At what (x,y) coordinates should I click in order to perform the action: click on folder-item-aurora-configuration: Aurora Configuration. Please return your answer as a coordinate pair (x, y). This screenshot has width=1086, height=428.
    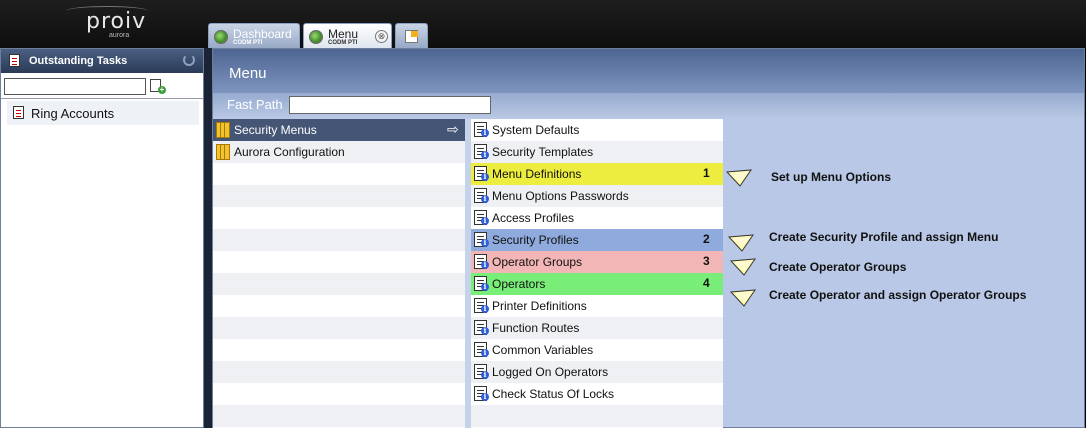
    Looking at the image, I should click on (339, 152).